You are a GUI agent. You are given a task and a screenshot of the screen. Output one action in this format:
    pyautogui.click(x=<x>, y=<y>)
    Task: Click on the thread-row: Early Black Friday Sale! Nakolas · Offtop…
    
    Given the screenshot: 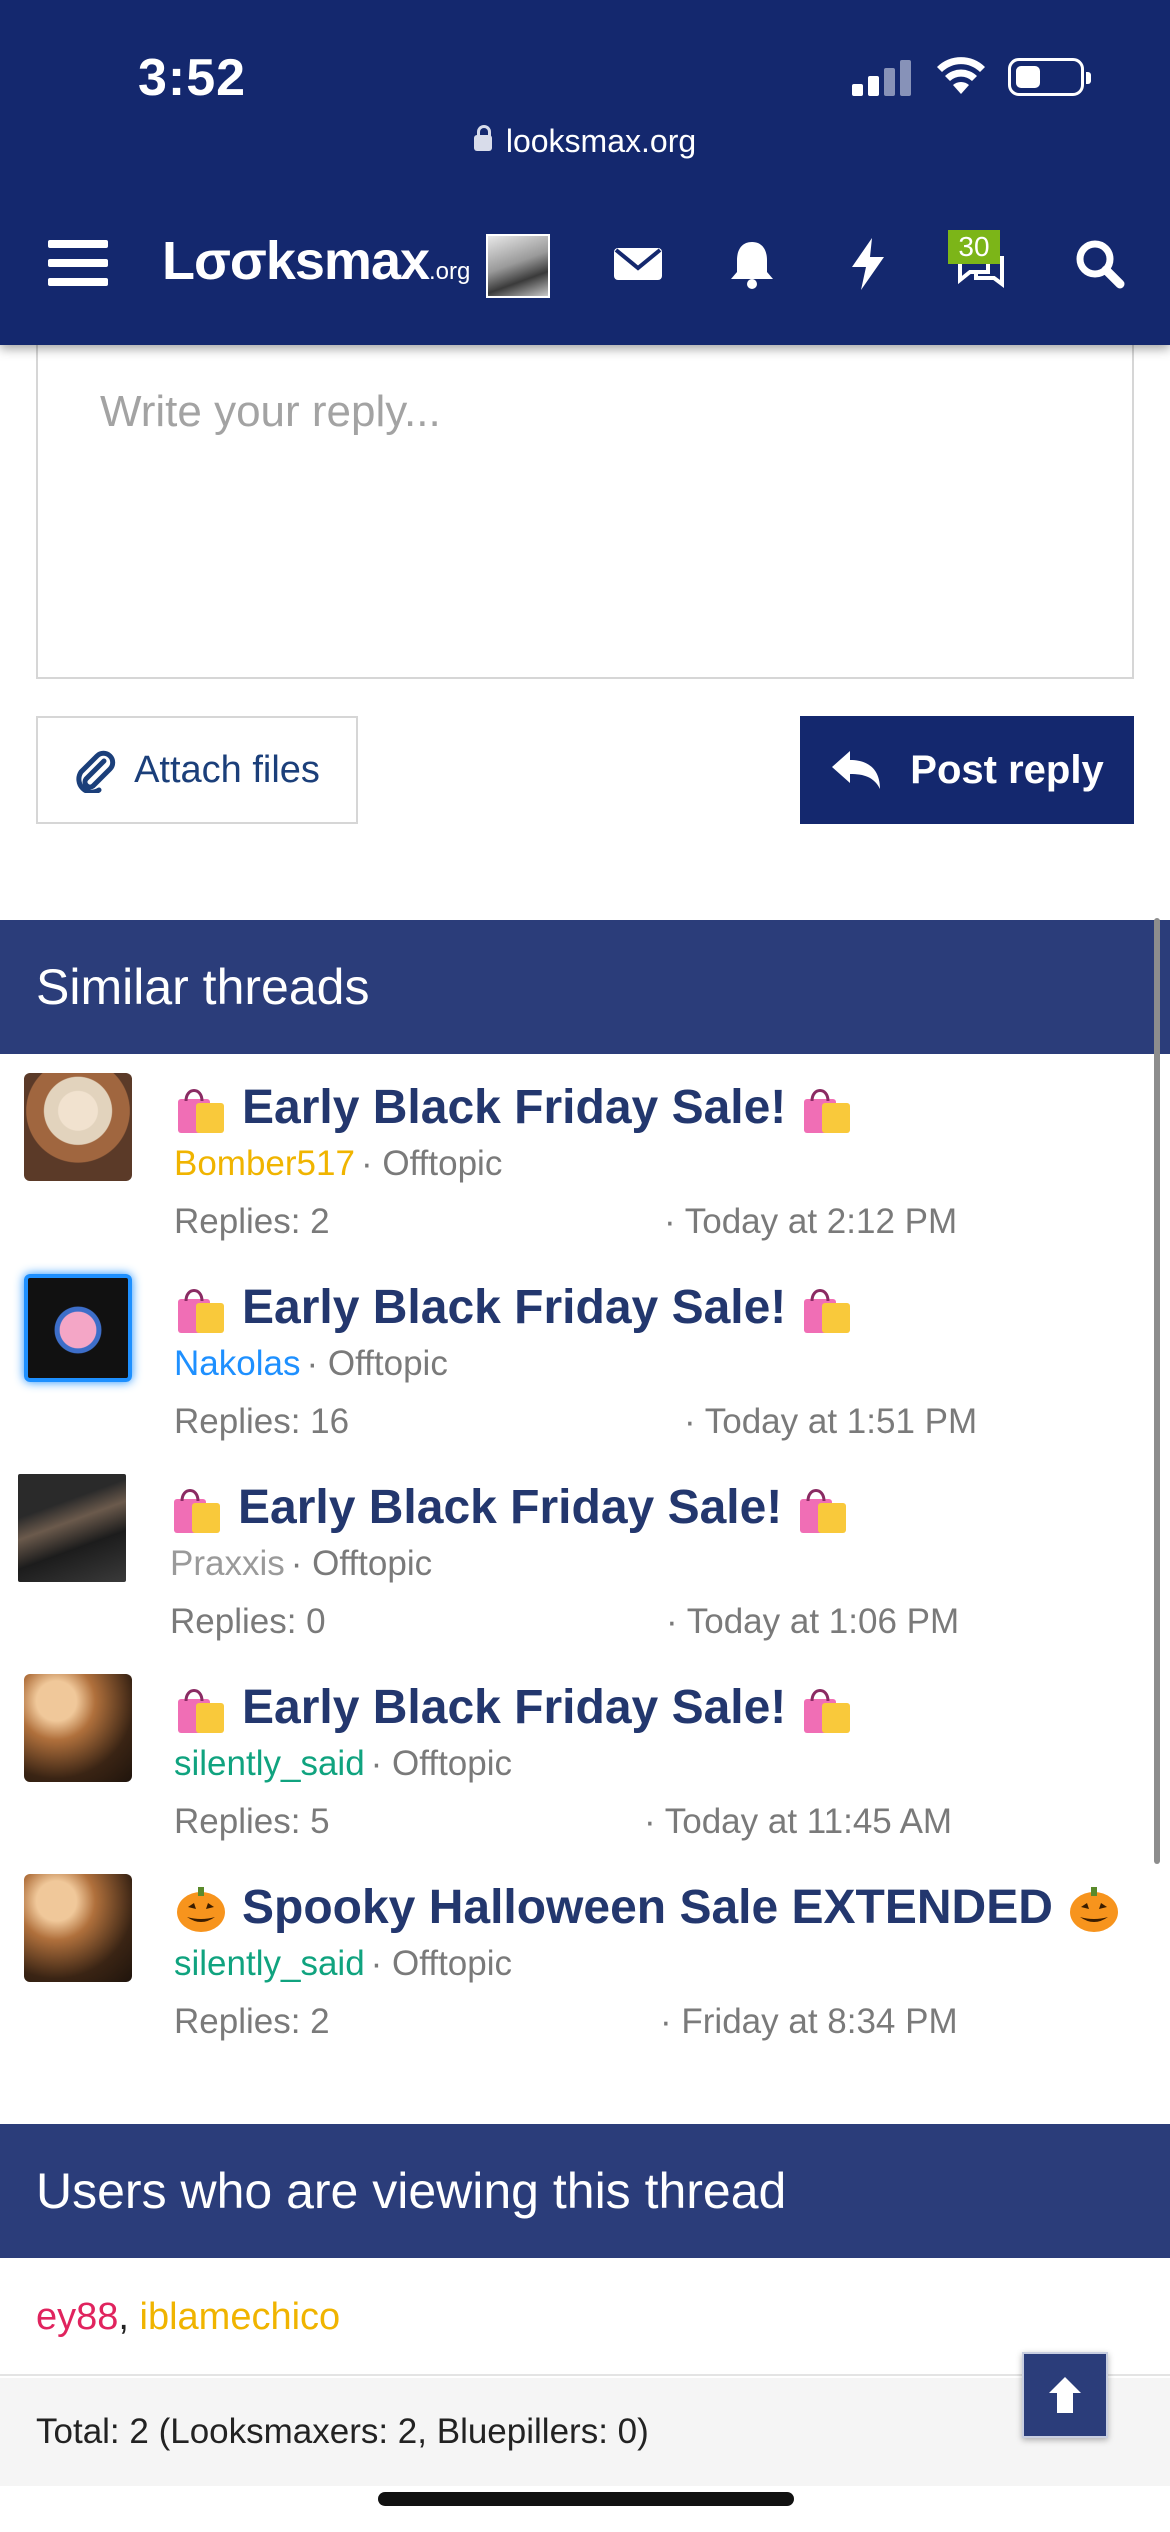 What is the action you would take?
    pyautogui.click(x=585, y=1360)
    